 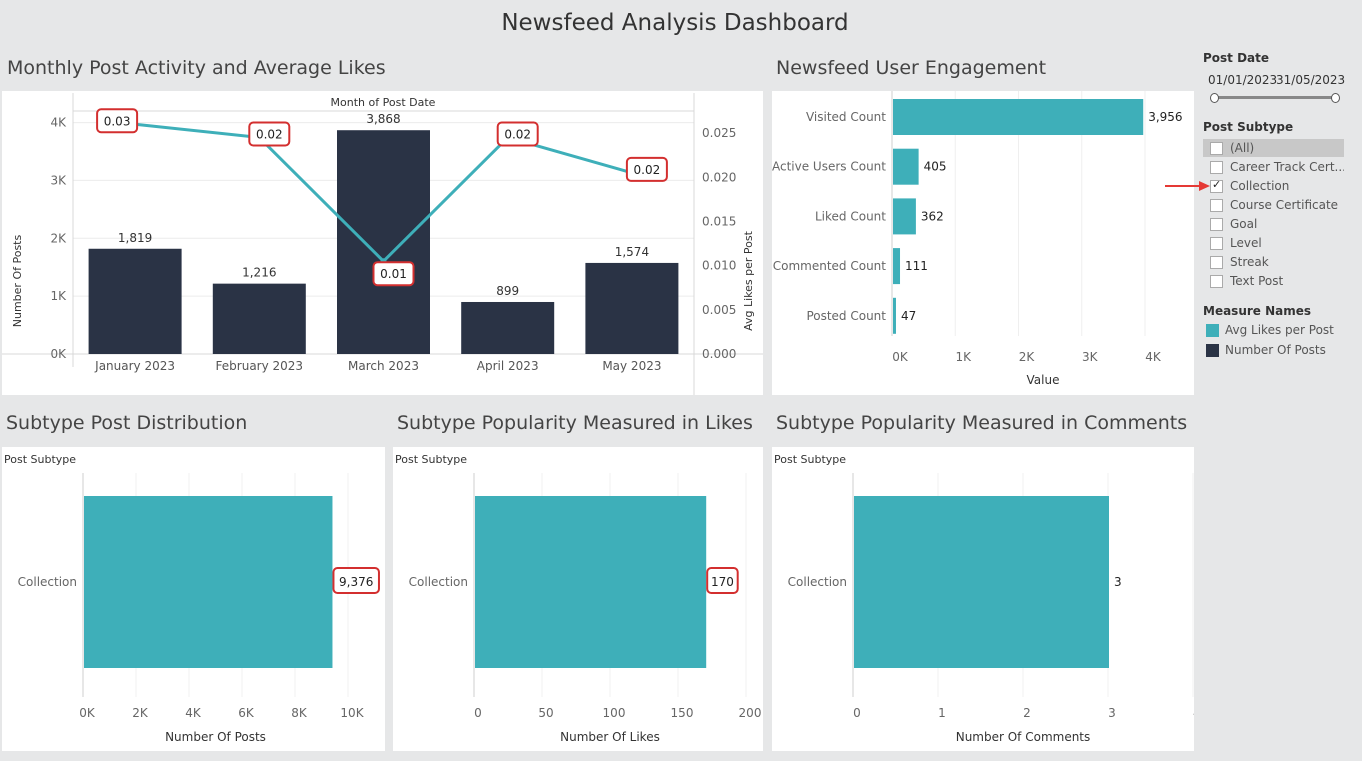 I want to click on dist-tick-label: 0K, so click(x=87, y=713).